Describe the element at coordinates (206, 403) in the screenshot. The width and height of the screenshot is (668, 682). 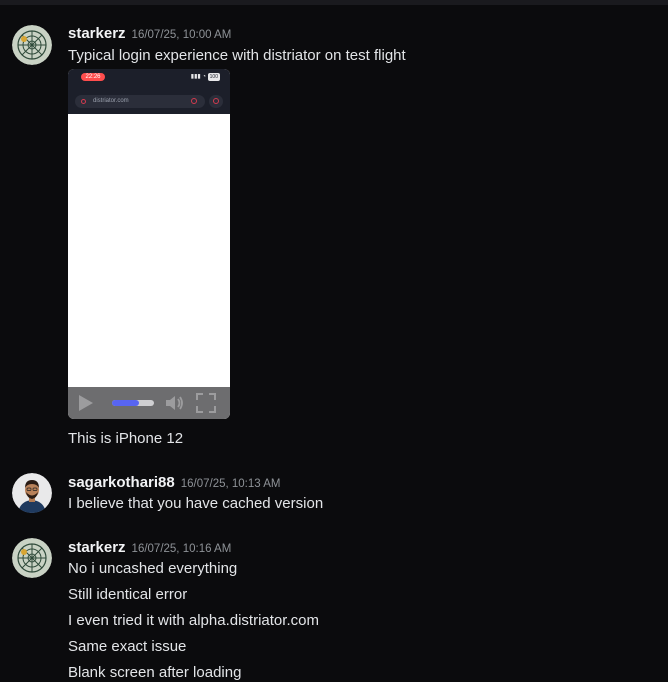
I see `fullscreen-icon` at that location.